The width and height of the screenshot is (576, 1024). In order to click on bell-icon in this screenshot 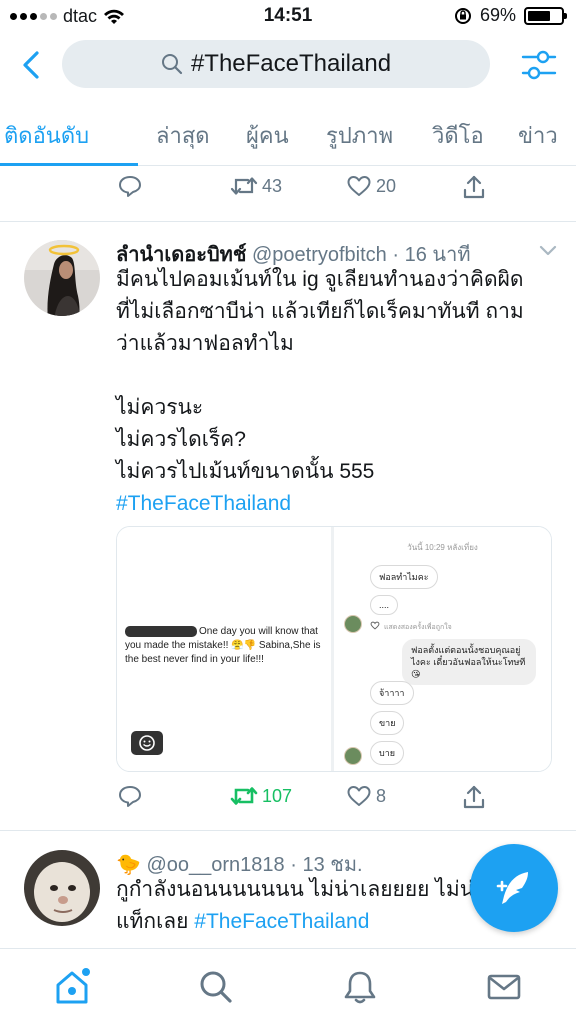, I will do `click(360, 987)`.